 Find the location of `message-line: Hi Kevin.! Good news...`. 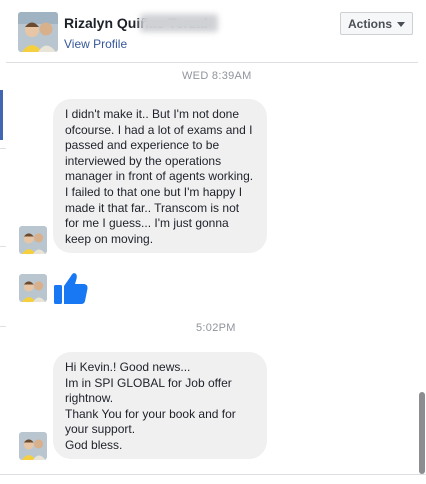

message-line: Hi Kevin.! Good news... is located at coordinates (128, 367).